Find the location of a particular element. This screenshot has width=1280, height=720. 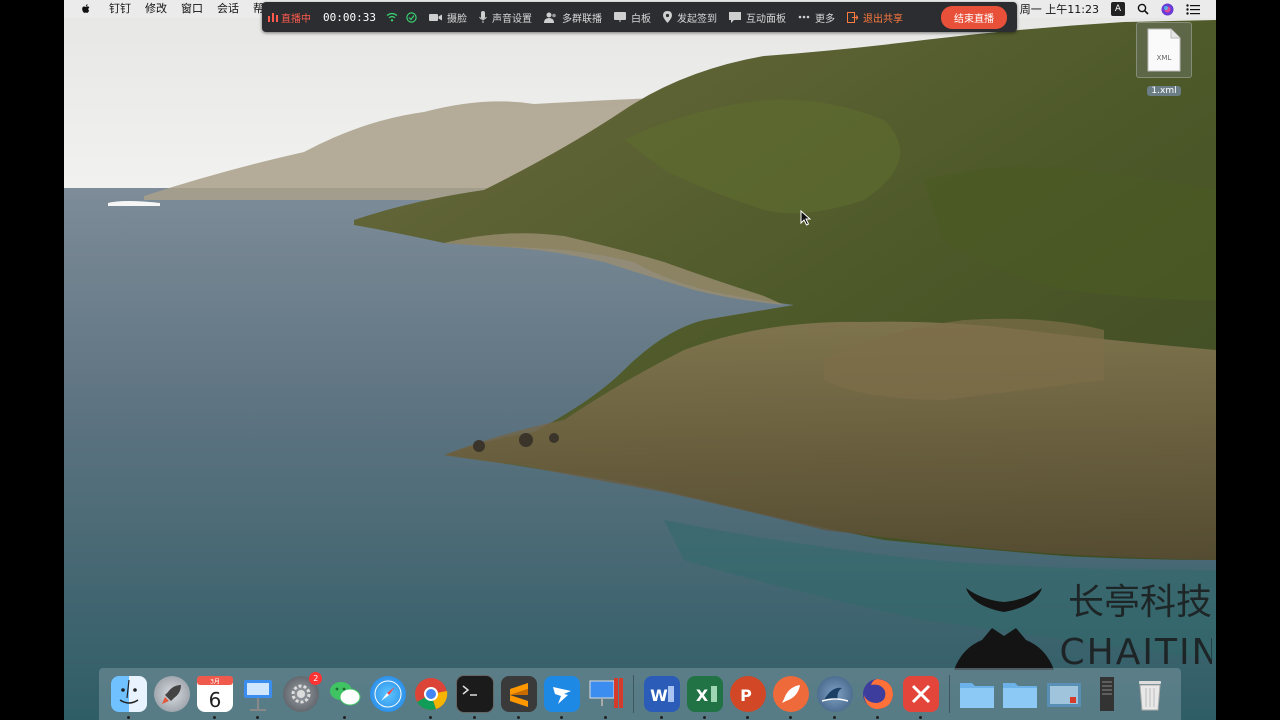

multi-group-broadcast-label: 多群联播 is located at coordinates (581, 19).